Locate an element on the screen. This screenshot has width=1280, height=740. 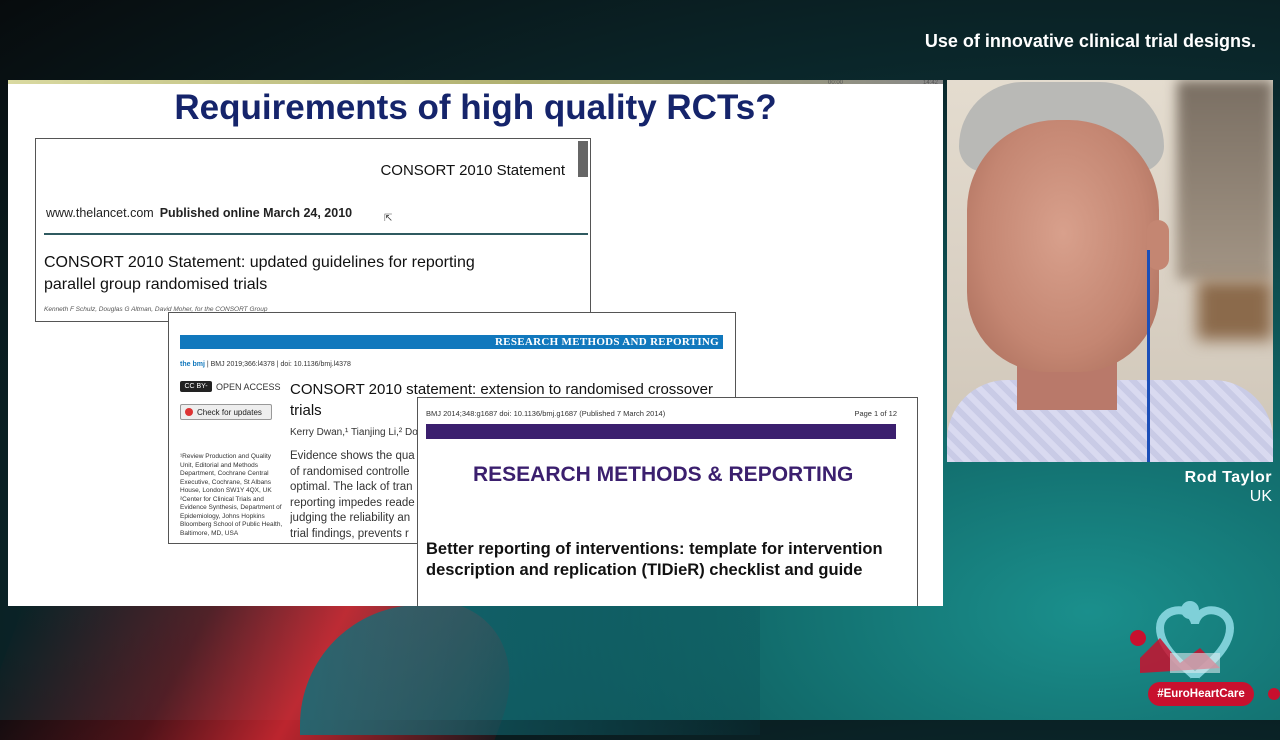
speaker-face is located at coordinates (1063, 246).